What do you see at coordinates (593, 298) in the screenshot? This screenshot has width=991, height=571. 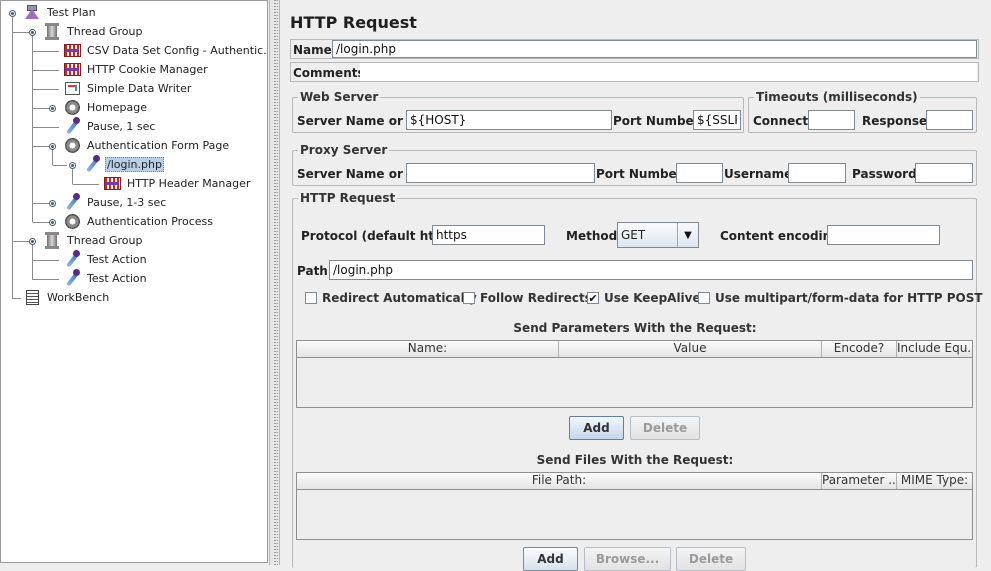 I see `check-icon: ✔` at bounding box center [593, 298].